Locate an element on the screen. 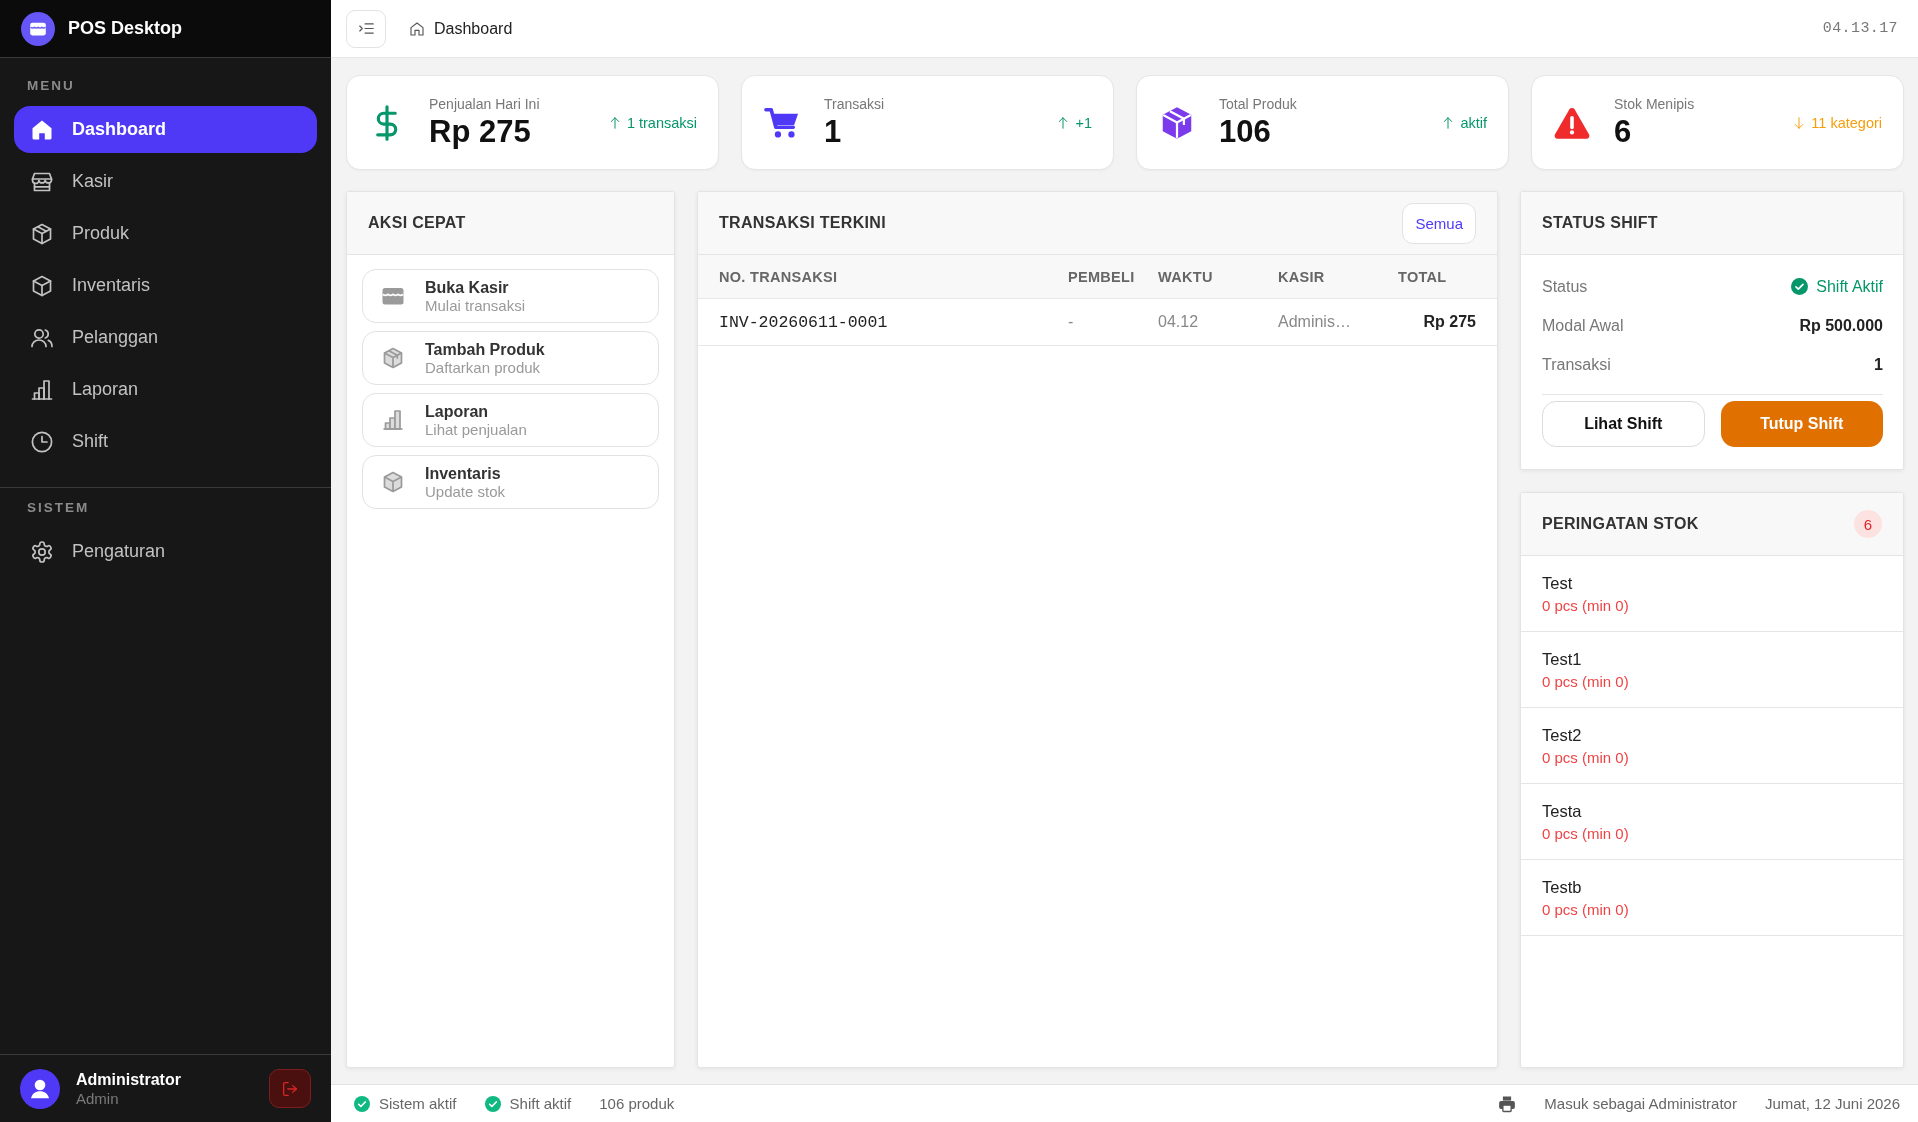 The image size is (1918, 1122). table-cell-text: 04.12 is located at coordinates (1179, 322).